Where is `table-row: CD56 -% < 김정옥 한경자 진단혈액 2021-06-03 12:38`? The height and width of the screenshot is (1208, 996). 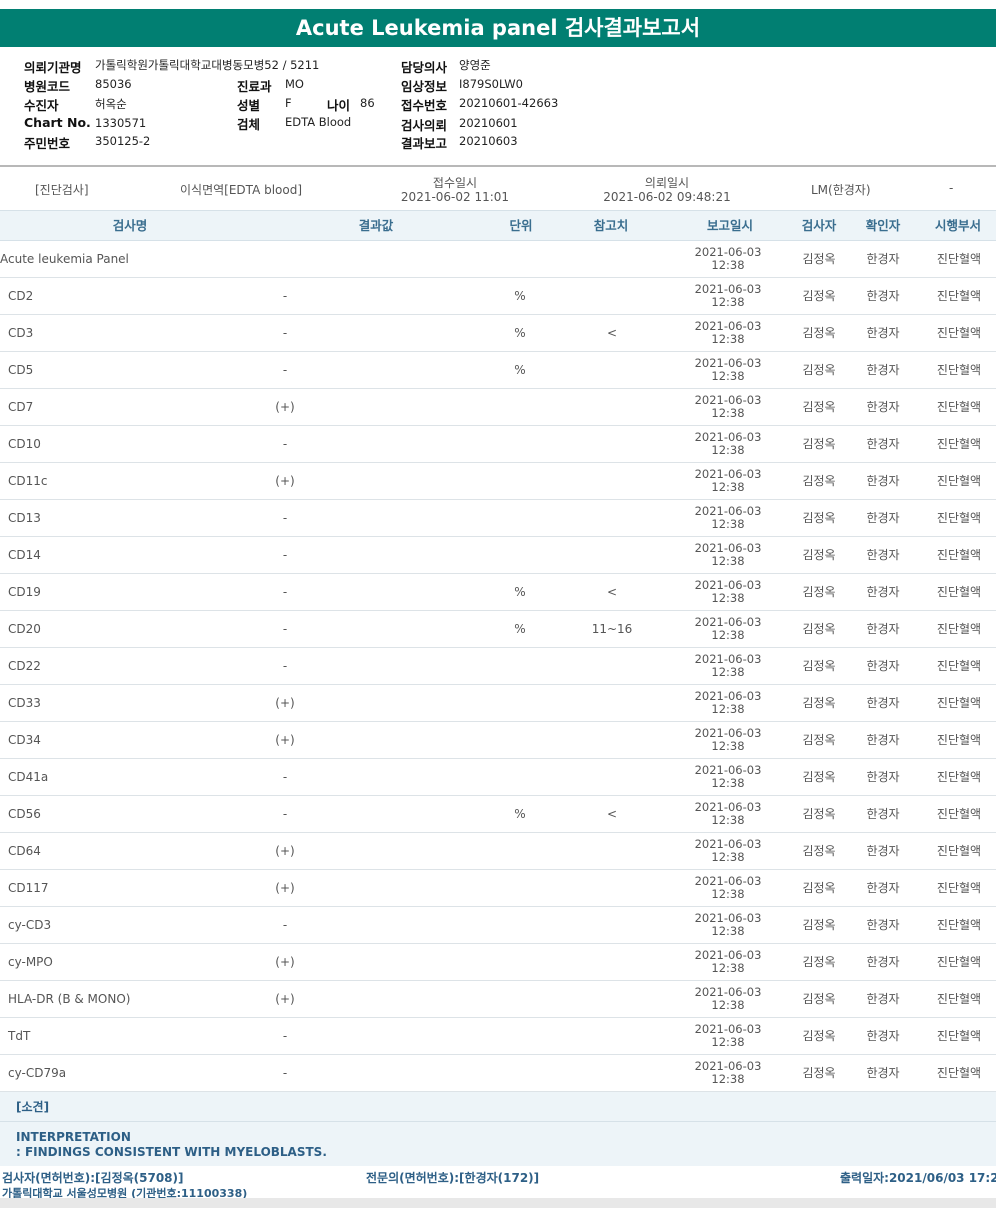
table-row: CD56 -% < 김정옥 한경자 진단혈액 2021-06-03 12:38 is located at coordinates (498, 814).